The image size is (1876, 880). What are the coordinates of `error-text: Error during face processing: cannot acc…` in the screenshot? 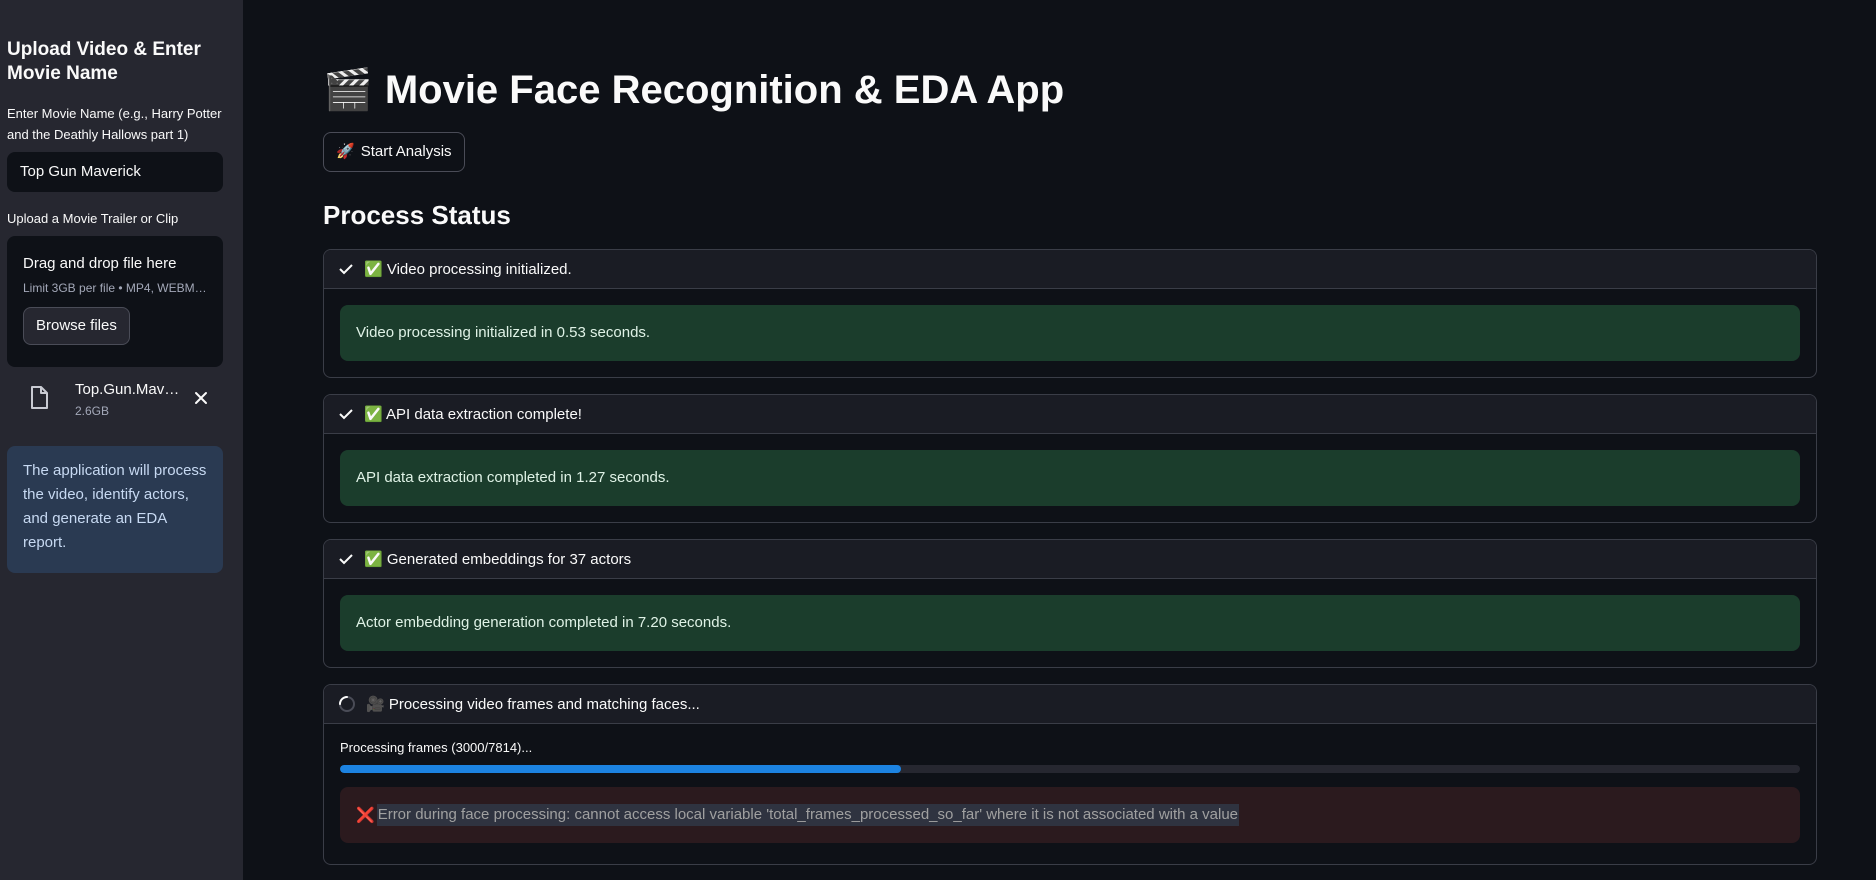 It's located at (808, 815).